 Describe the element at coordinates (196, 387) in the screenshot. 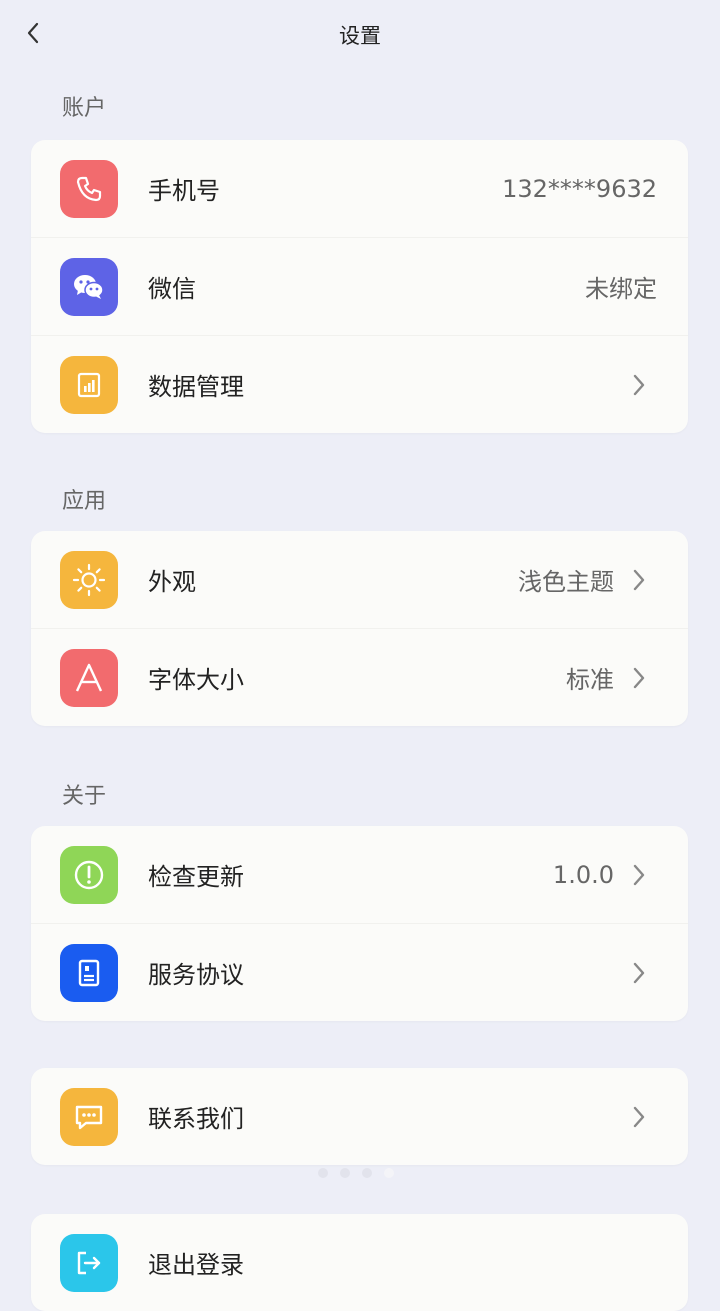

I see `setting-label: 数据管理` at that location.